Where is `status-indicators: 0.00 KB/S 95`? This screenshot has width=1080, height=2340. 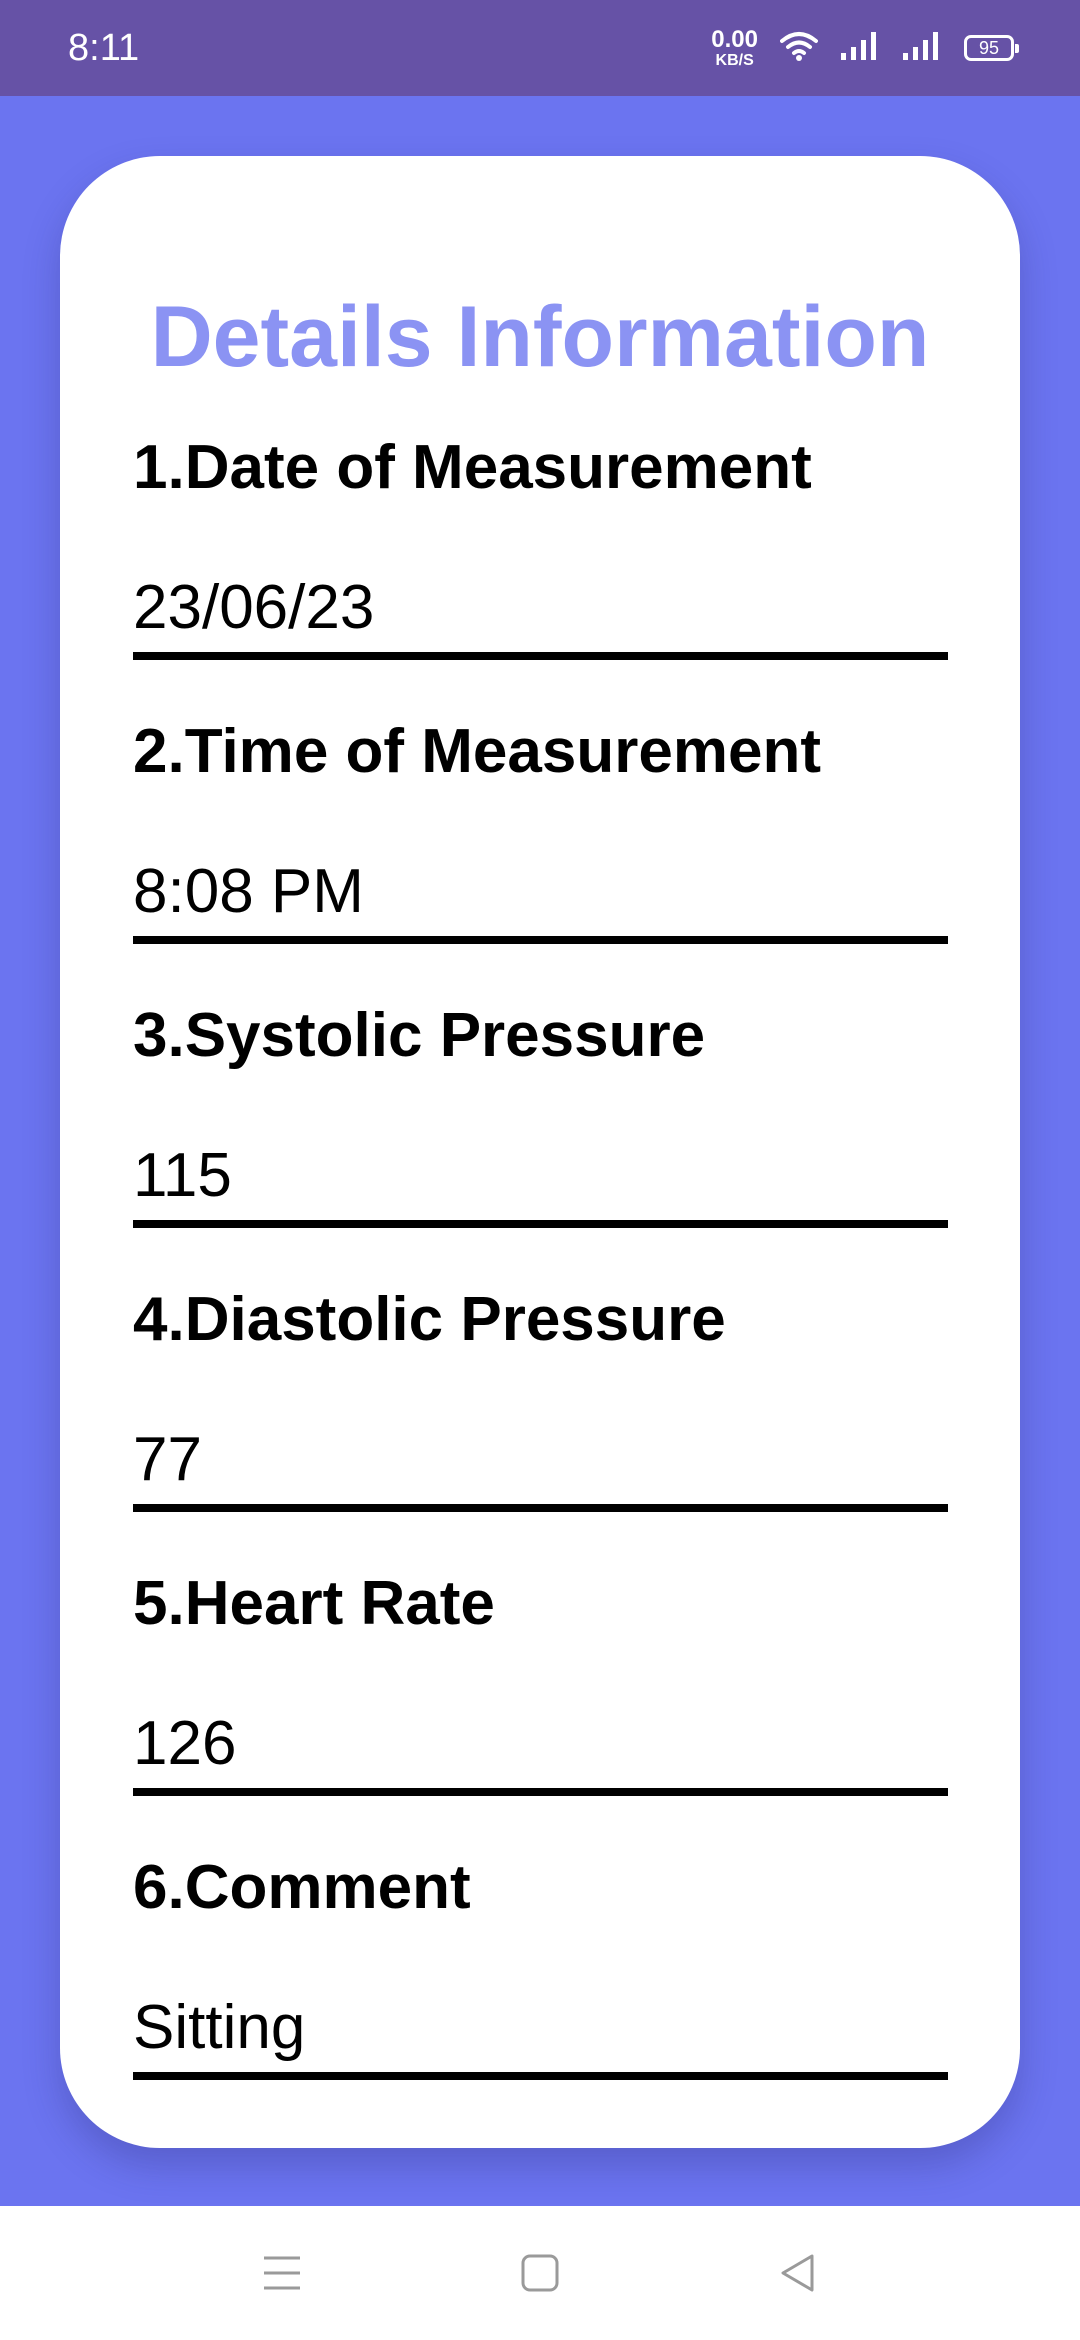
status-indicators: 0.00 KB/S 95 is located at coordinates (865, 47).